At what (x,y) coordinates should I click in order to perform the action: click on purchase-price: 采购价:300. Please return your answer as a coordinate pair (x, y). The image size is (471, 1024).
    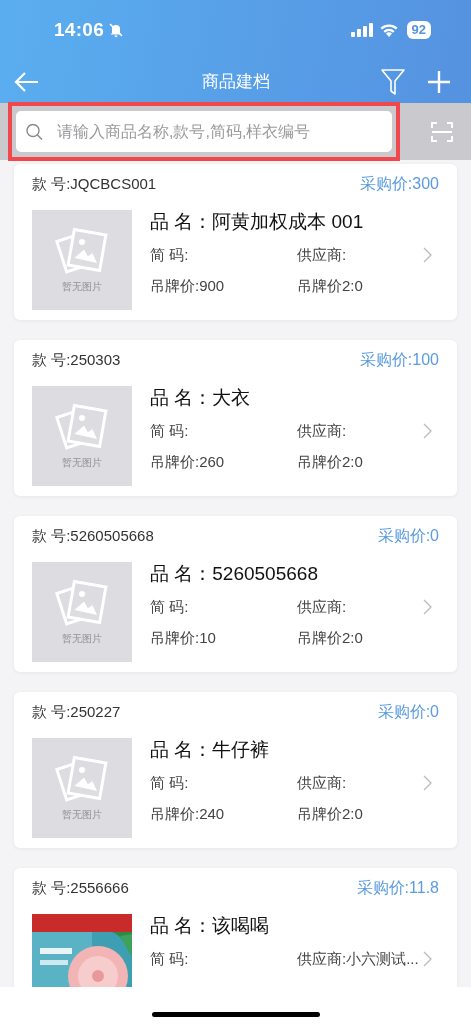
    Looking at the image, I should click on (399, 183).